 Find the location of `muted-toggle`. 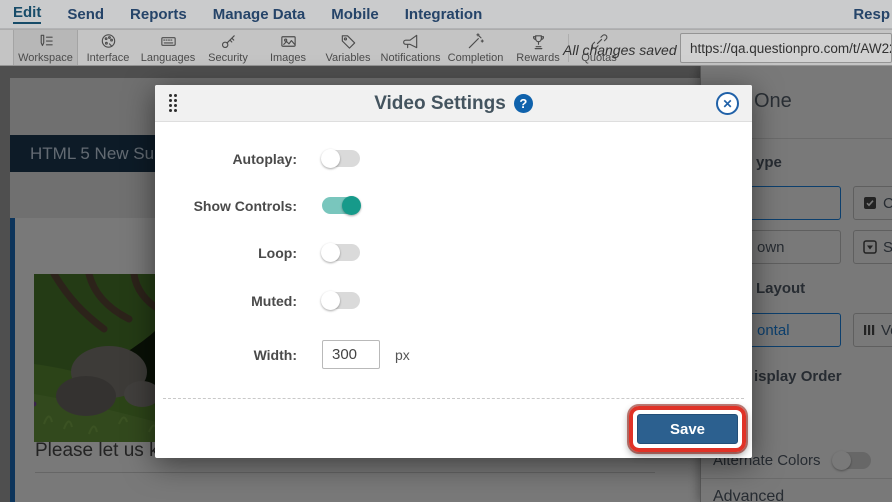

muted-toggle is located at coordinates (340, 300).